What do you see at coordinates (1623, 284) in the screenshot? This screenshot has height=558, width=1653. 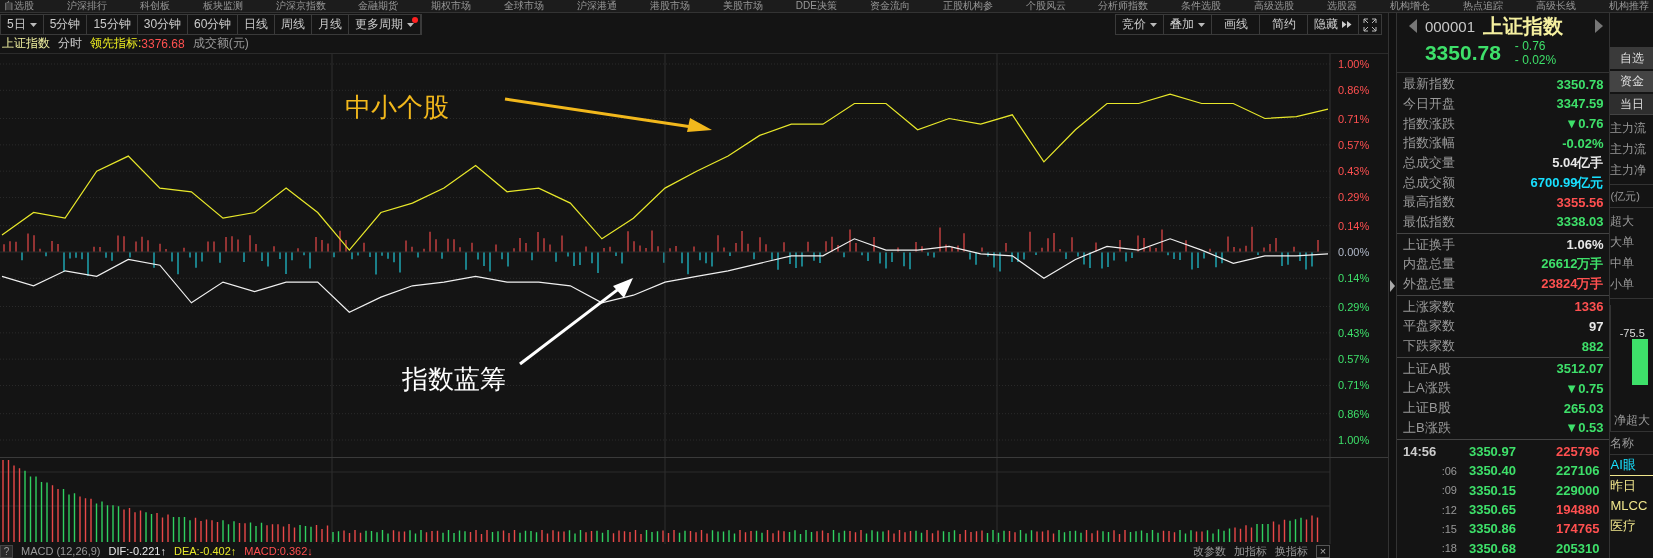 I see `order-size-label: 小单` at bounding box center [1623, 284].